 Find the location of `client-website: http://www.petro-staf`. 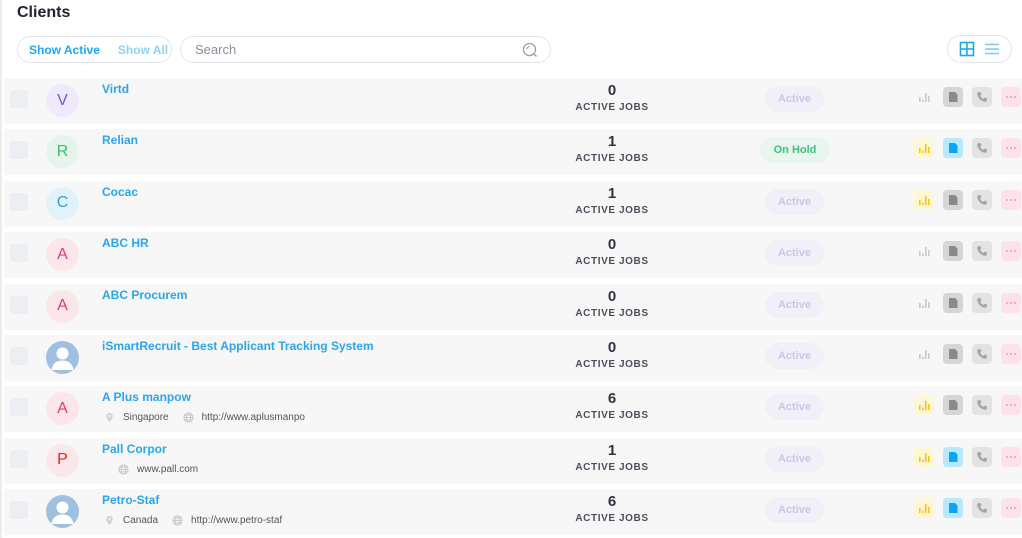

client-website: http://www.petro-staf is located at coordinates (227, 520).